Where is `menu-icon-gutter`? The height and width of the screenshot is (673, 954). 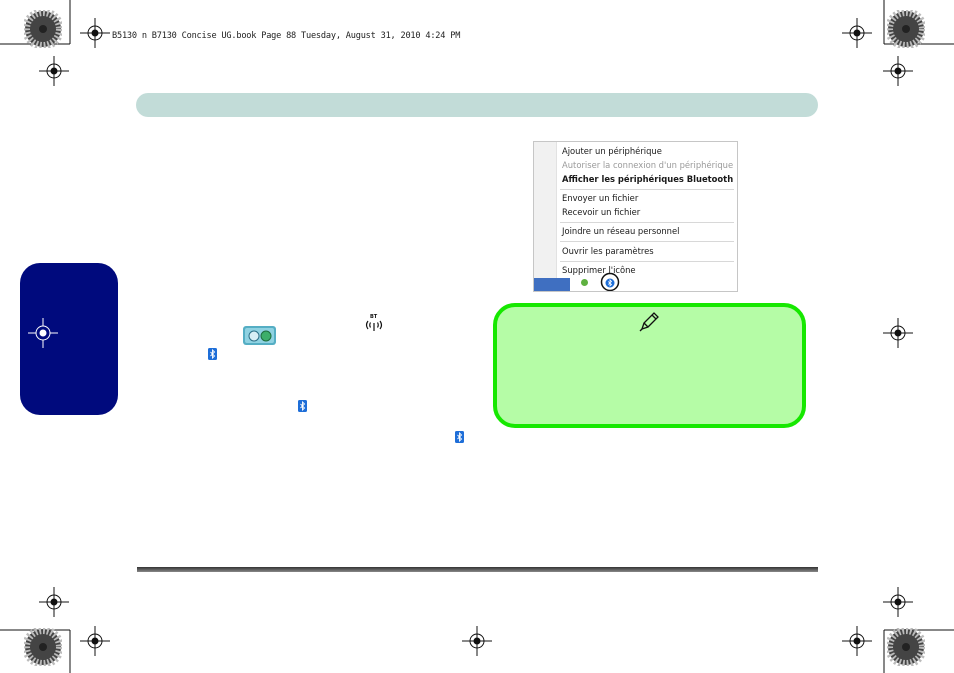 menu-icon-gutter is located at coordinates (545, 216).